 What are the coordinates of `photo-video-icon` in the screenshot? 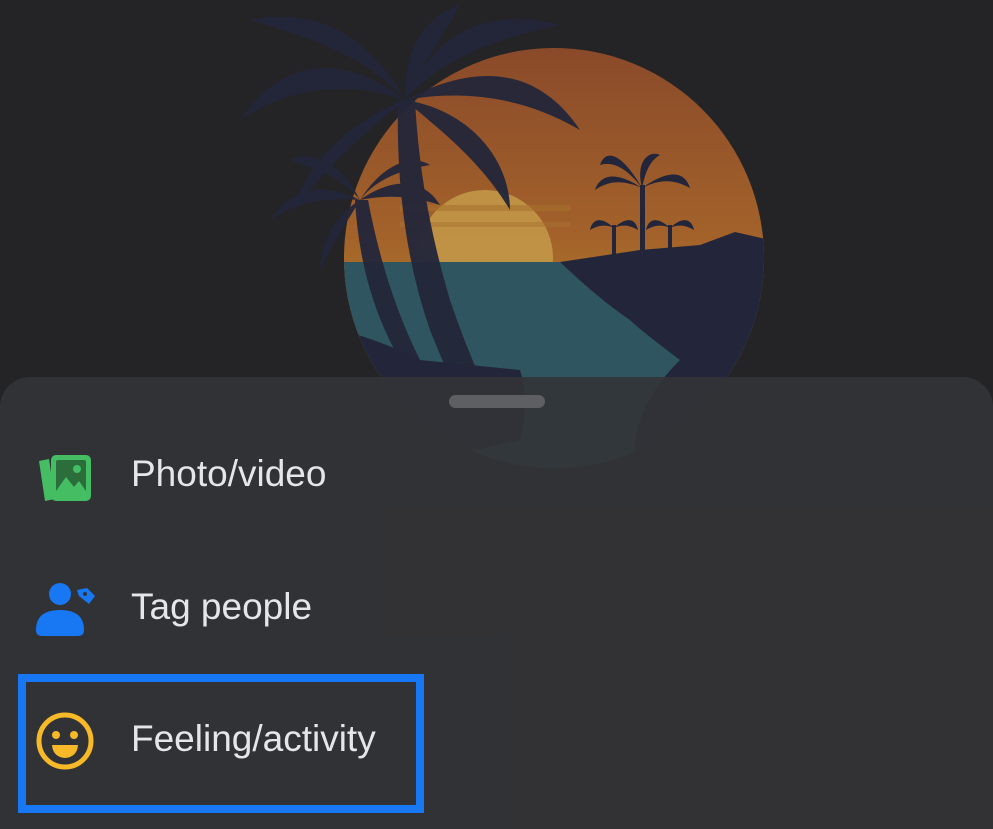 It's located at (65, 478).